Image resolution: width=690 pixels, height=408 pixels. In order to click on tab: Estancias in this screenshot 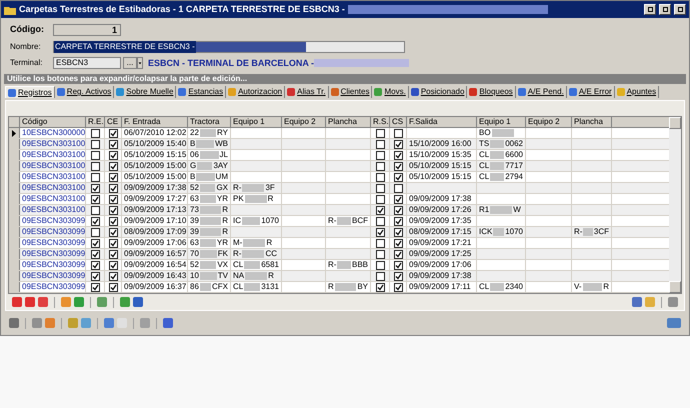, I will do `click(201, 92)`.